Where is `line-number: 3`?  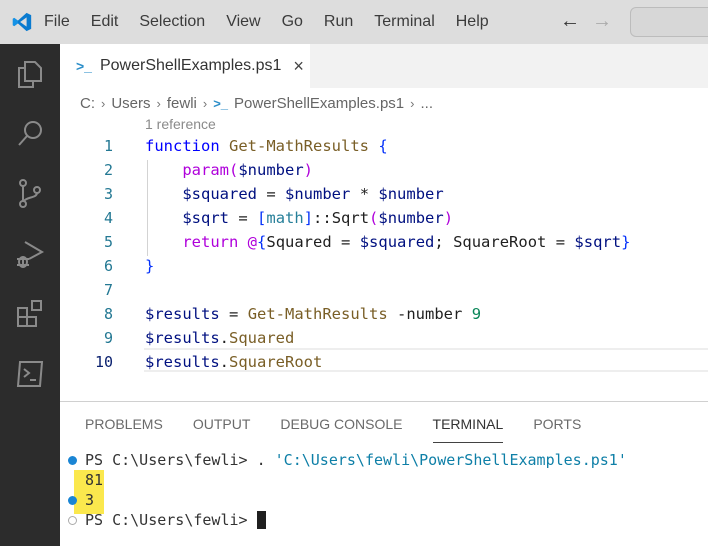 line-number: 3 is located at coordinates (108, 194).